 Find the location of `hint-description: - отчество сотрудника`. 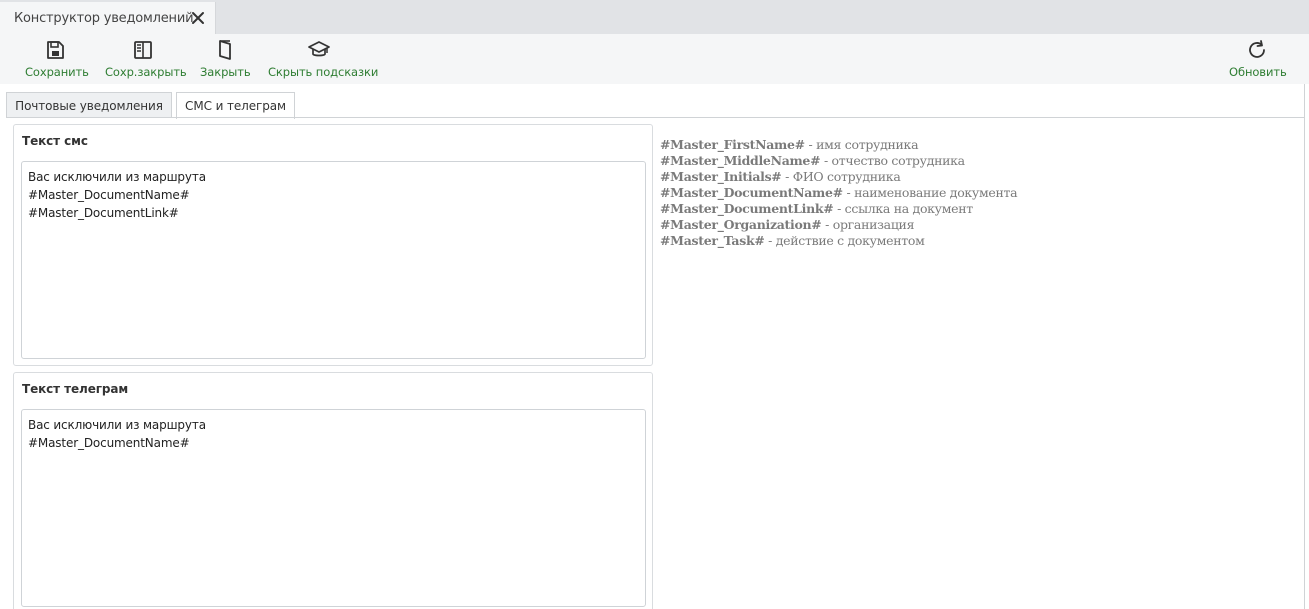

hint-description: - отчество сотрудника is located at coordinates (892, 160).